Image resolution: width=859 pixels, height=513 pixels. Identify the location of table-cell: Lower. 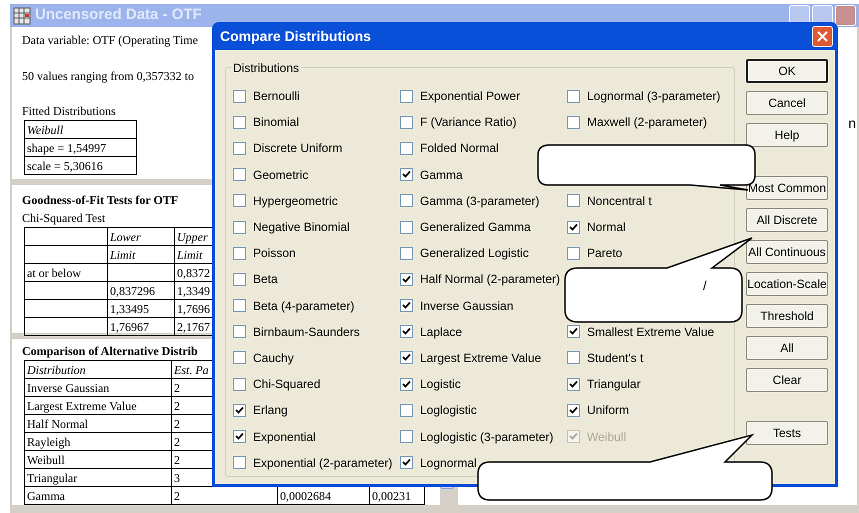
(141, 237).